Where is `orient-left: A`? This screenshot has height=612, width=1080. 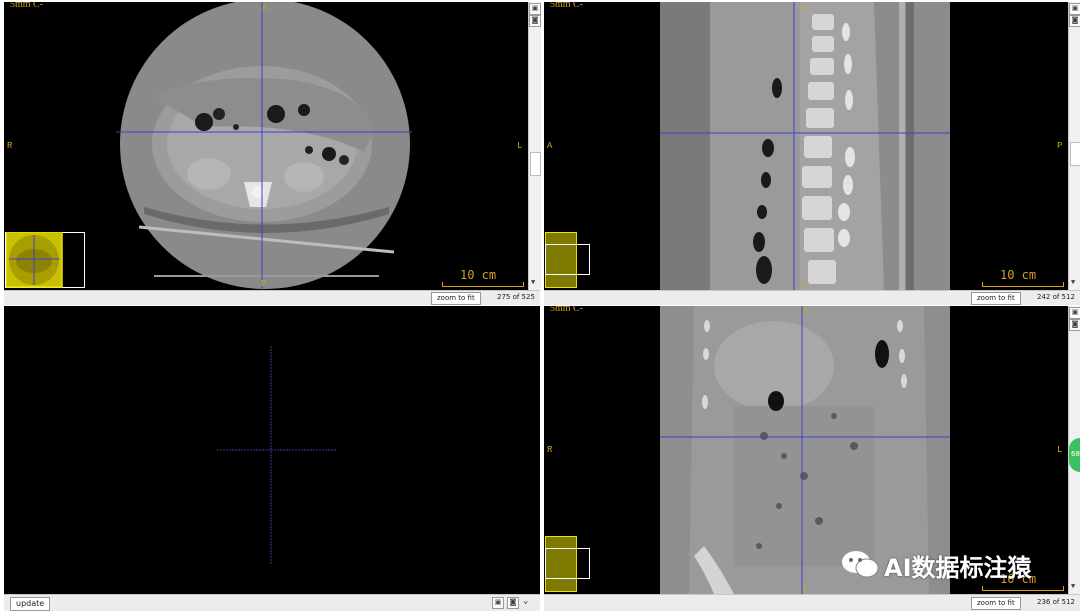 orient-left: A is located at coordinates (550, 146).